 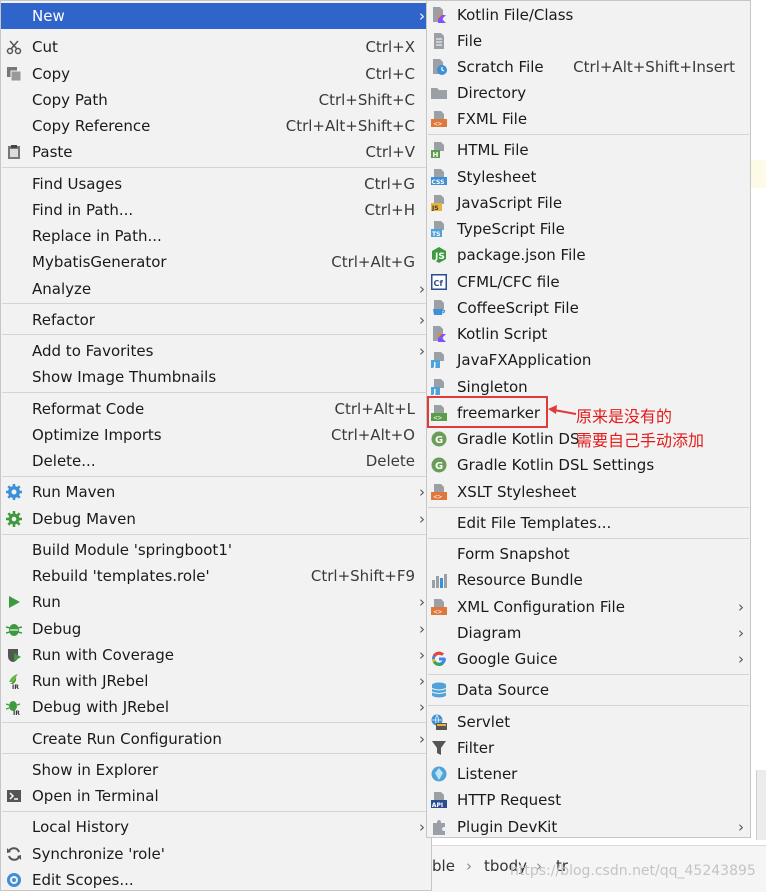 I want to click on submenu-item-form-snapshot: Form Snapshot, so click(x=588, y=554).